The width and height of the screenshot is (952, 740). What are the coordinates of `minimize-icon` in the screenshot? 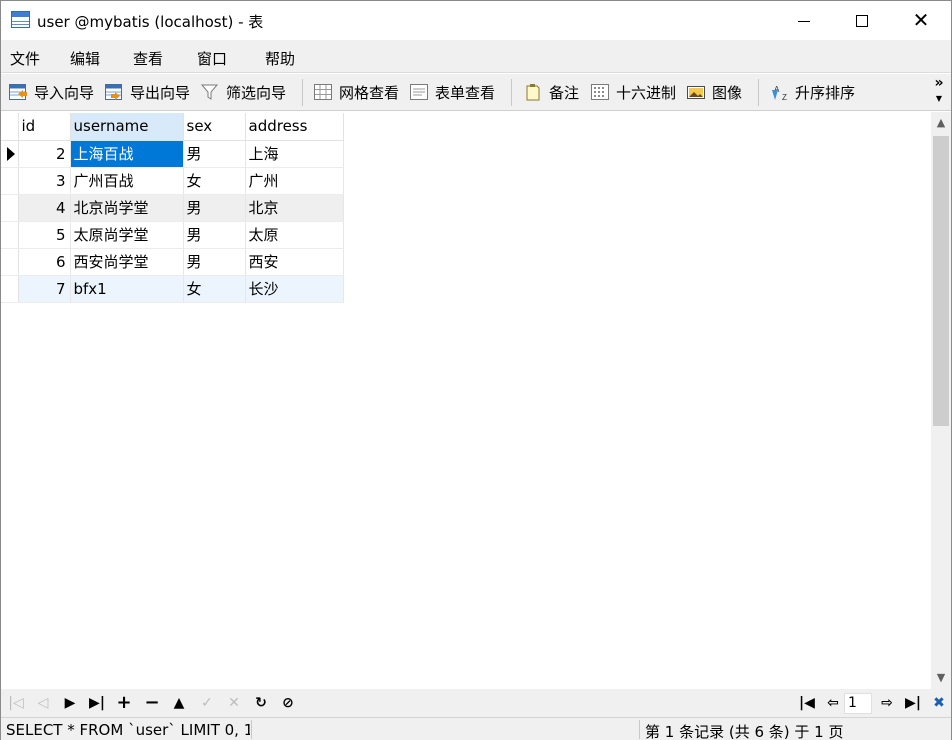 It's located at (804, 21).